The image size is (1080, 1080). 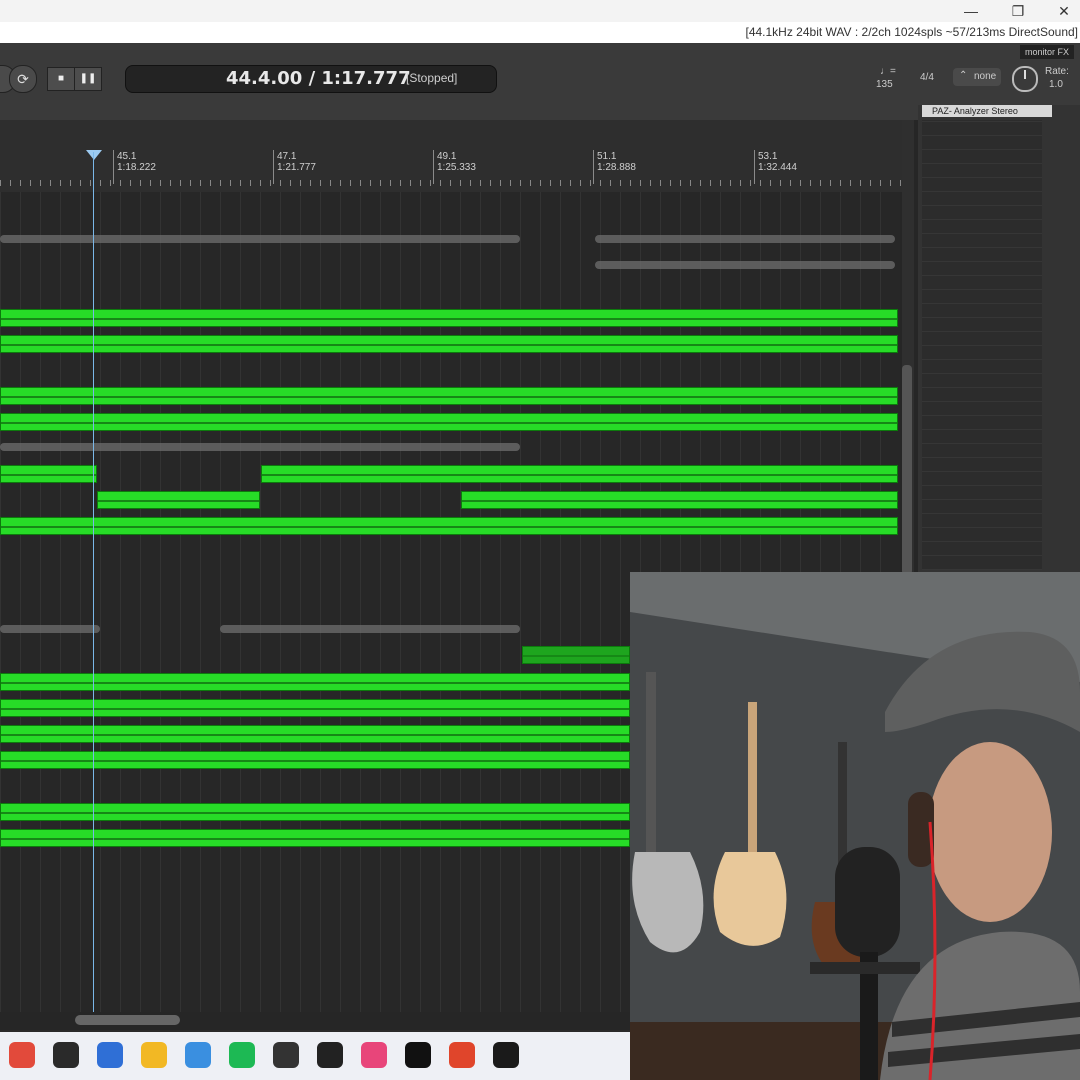 I want to click on spotify-icon, so click(x=242, y=1055).